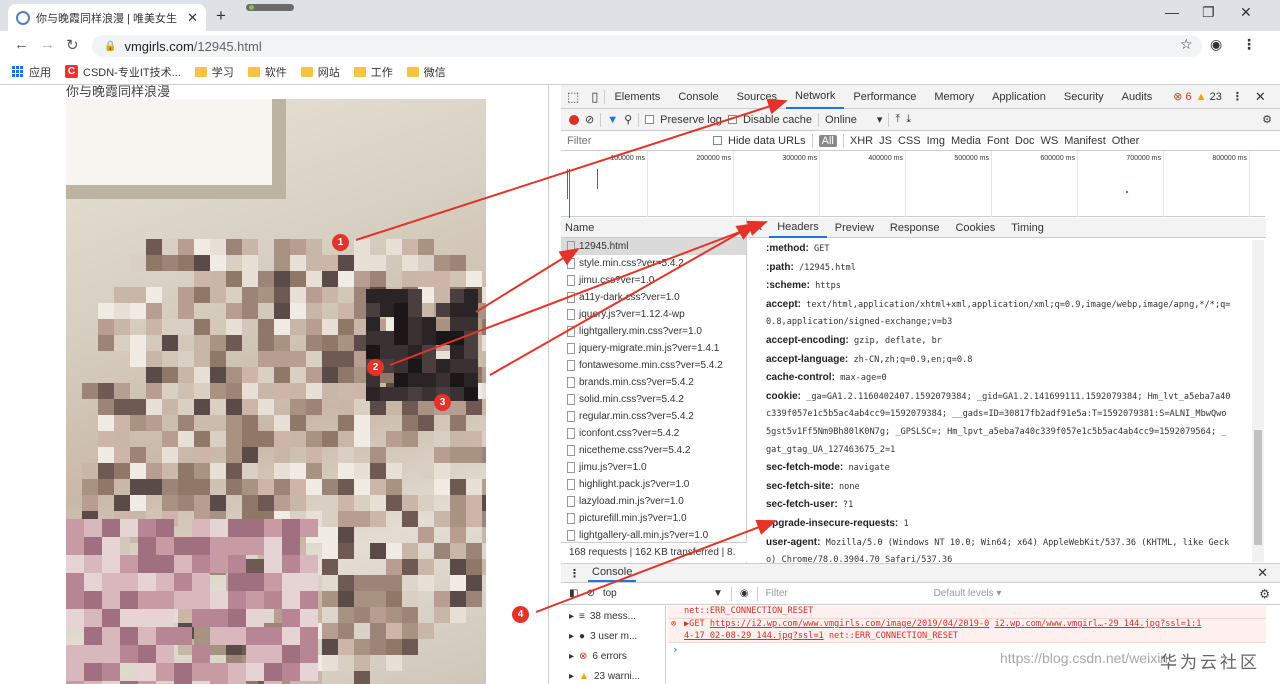 The image size is (1280, 684). Describe the element at coordinates (589, 119) in the screenshot. I see `clear-icon: ⊘` at that location.